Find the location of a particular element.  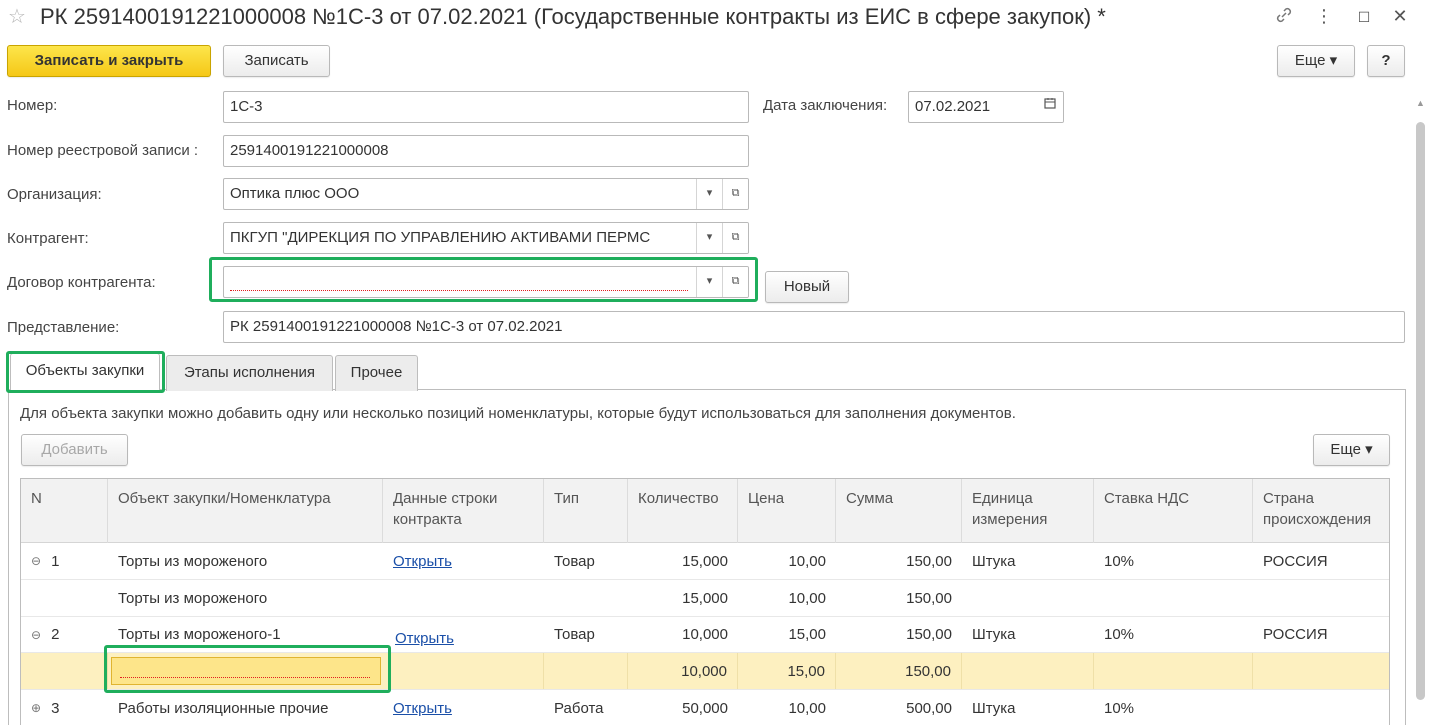

row-qty: 50,000 is located at coordinates (705, 708).